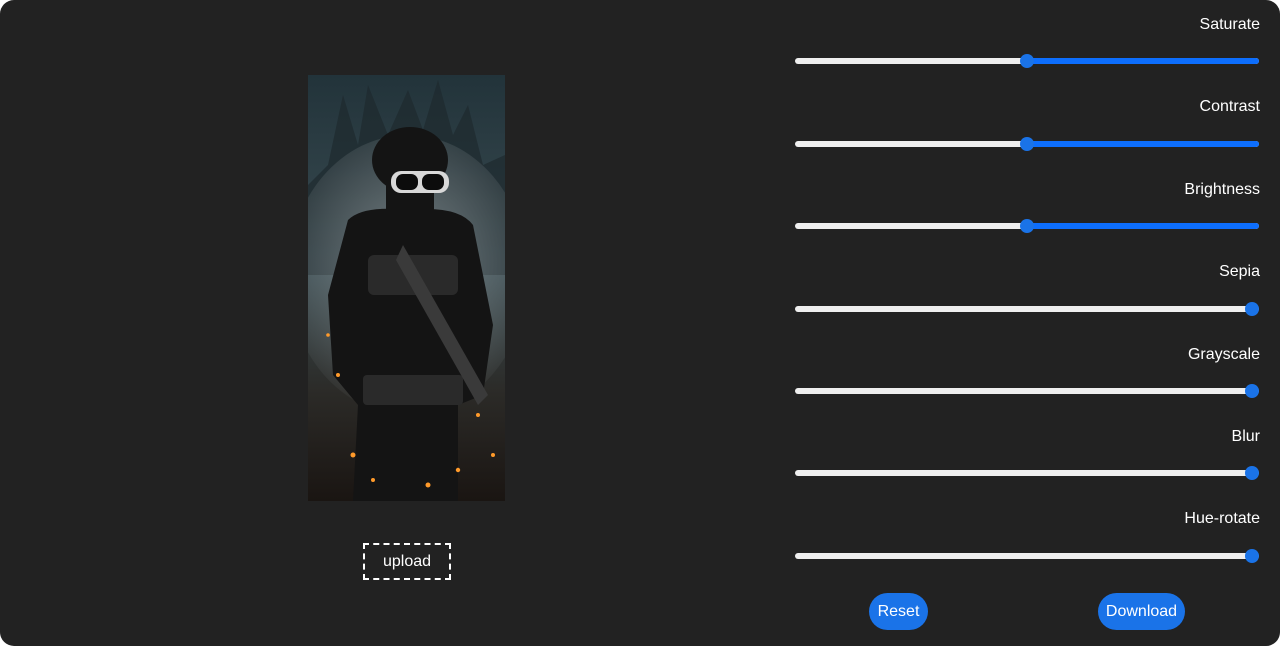 This screenshot has width=1280, height=646. Describe the element at coordinates (1222, 189) in the screenshot. I see `brightness-label: Brightness` at that location.